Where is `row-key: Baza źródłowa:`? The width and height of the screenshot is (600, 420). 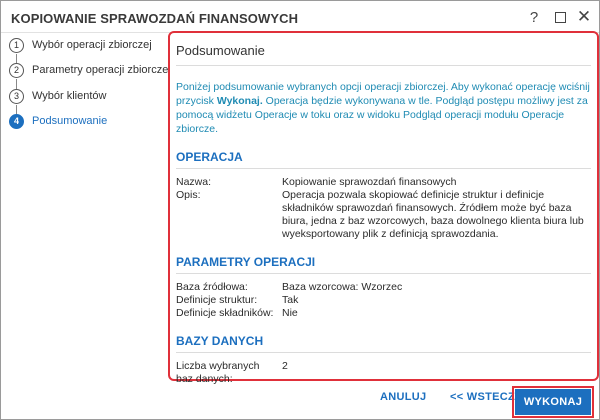 row-key: Baza źródłowa: is located at coordinates (212, 287).